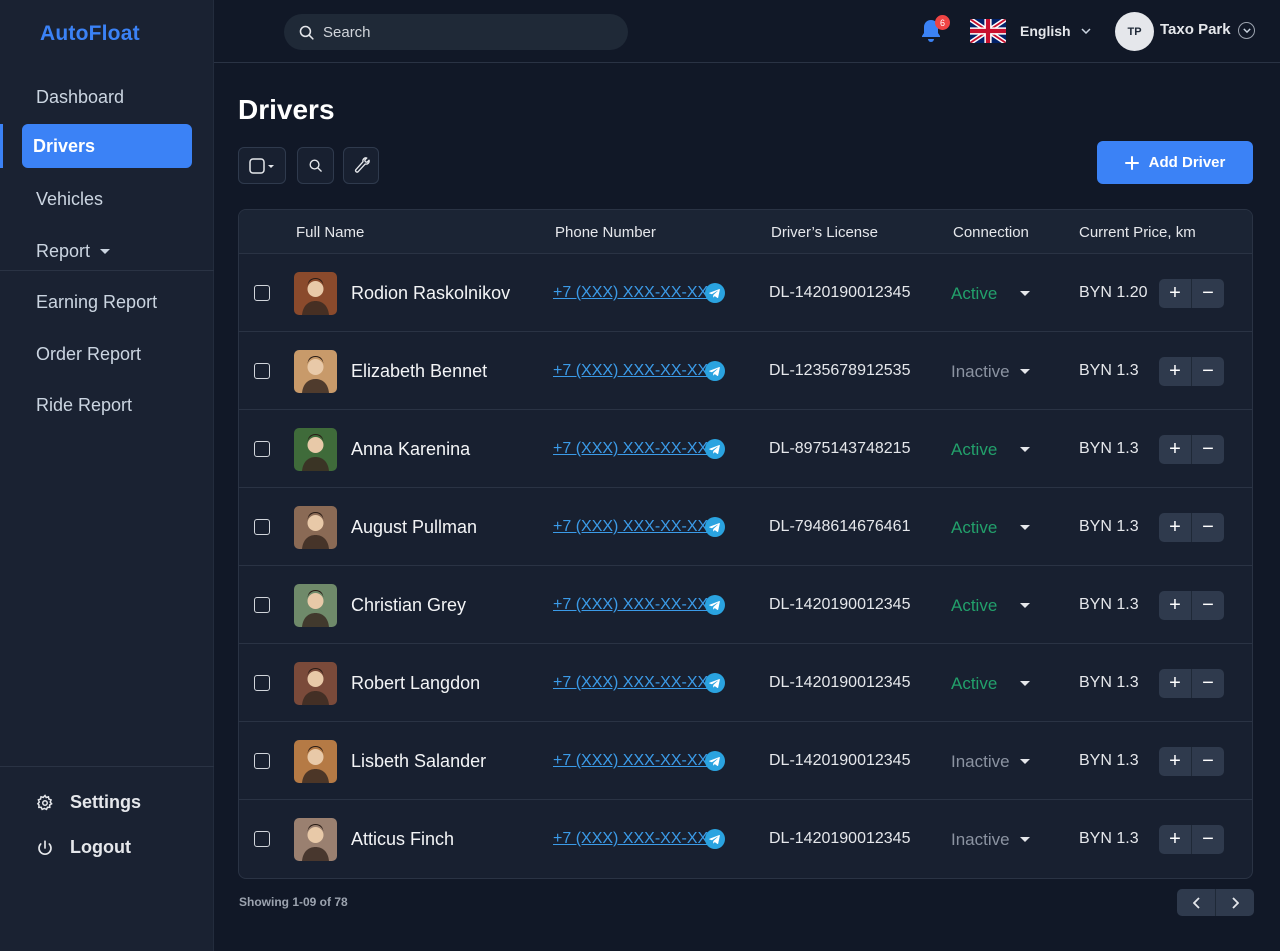  What do you see at coordinates (1195, 29) in the screenshot?
I see `user-name: Taxo Park` at bounding box center [1195, 29].